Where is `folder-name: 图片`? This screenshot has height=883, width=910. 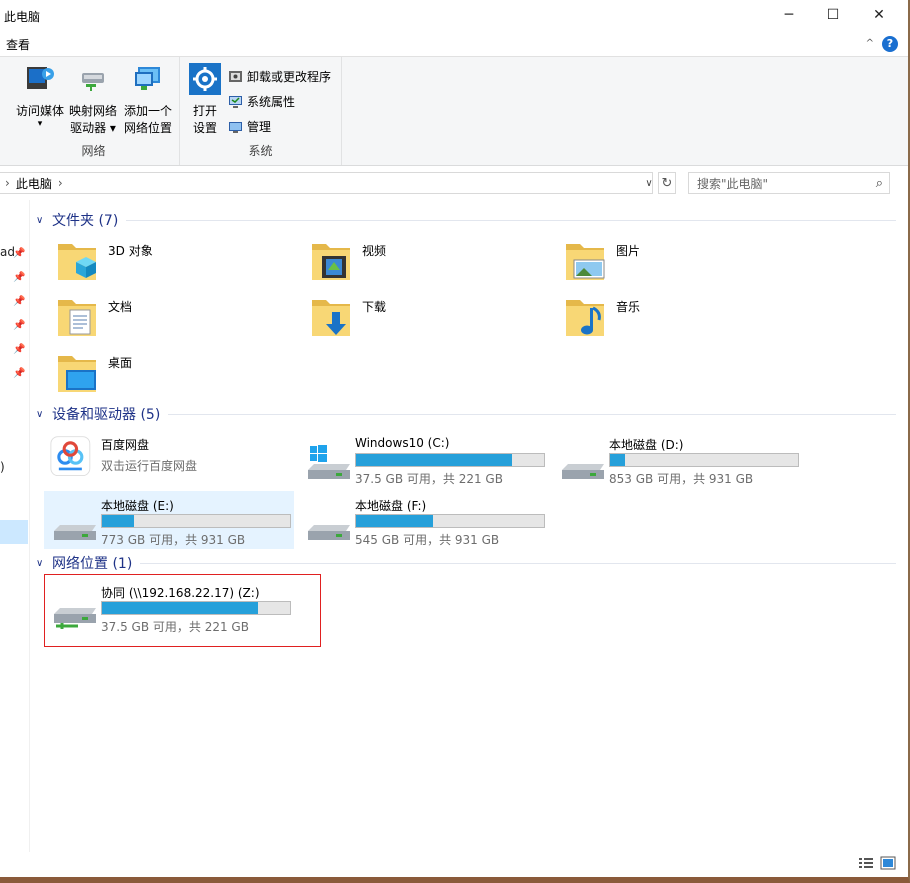 folder-name: 图片 is located at coordinates (628, 251).